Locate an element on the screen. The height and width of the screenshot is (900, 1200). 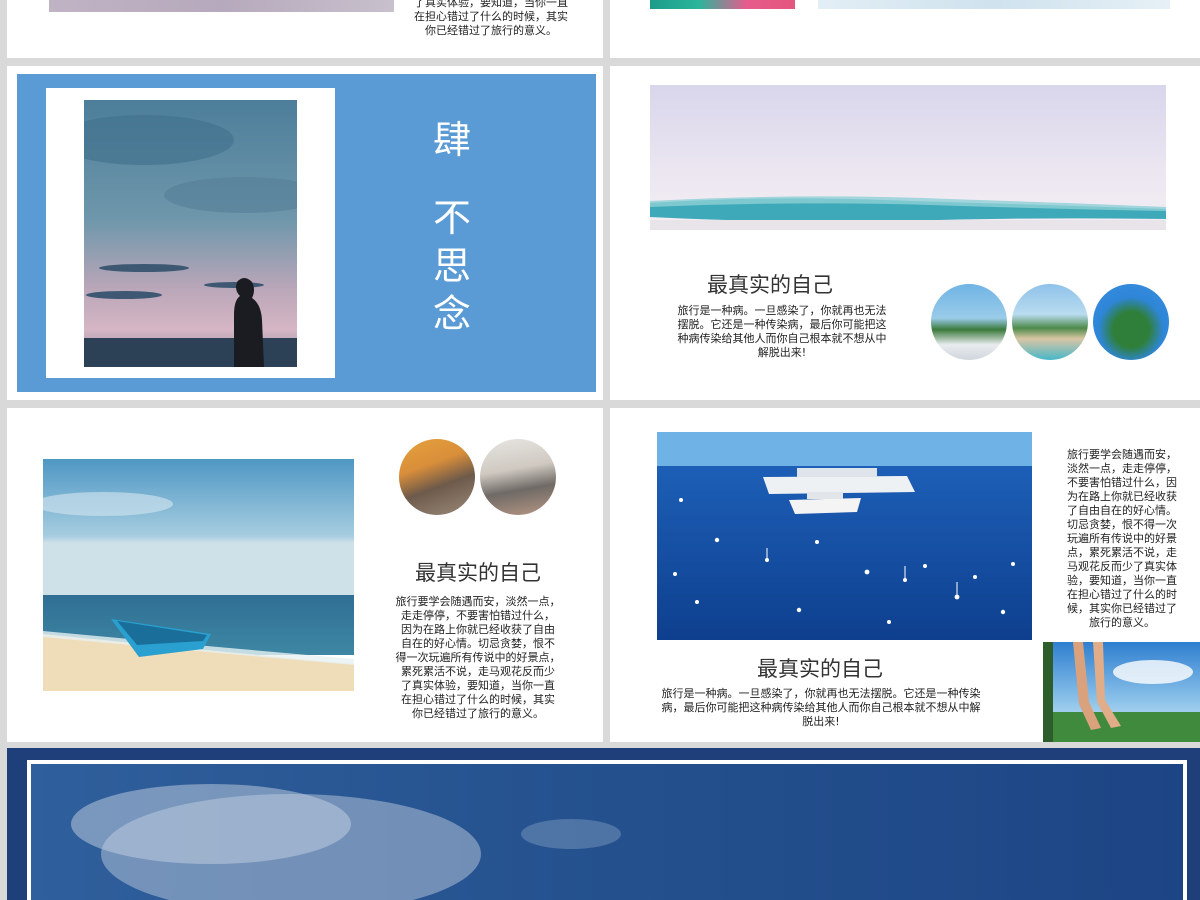
side-line: 不要害怕错过什么，因 is located at coordinates (1122, 482).